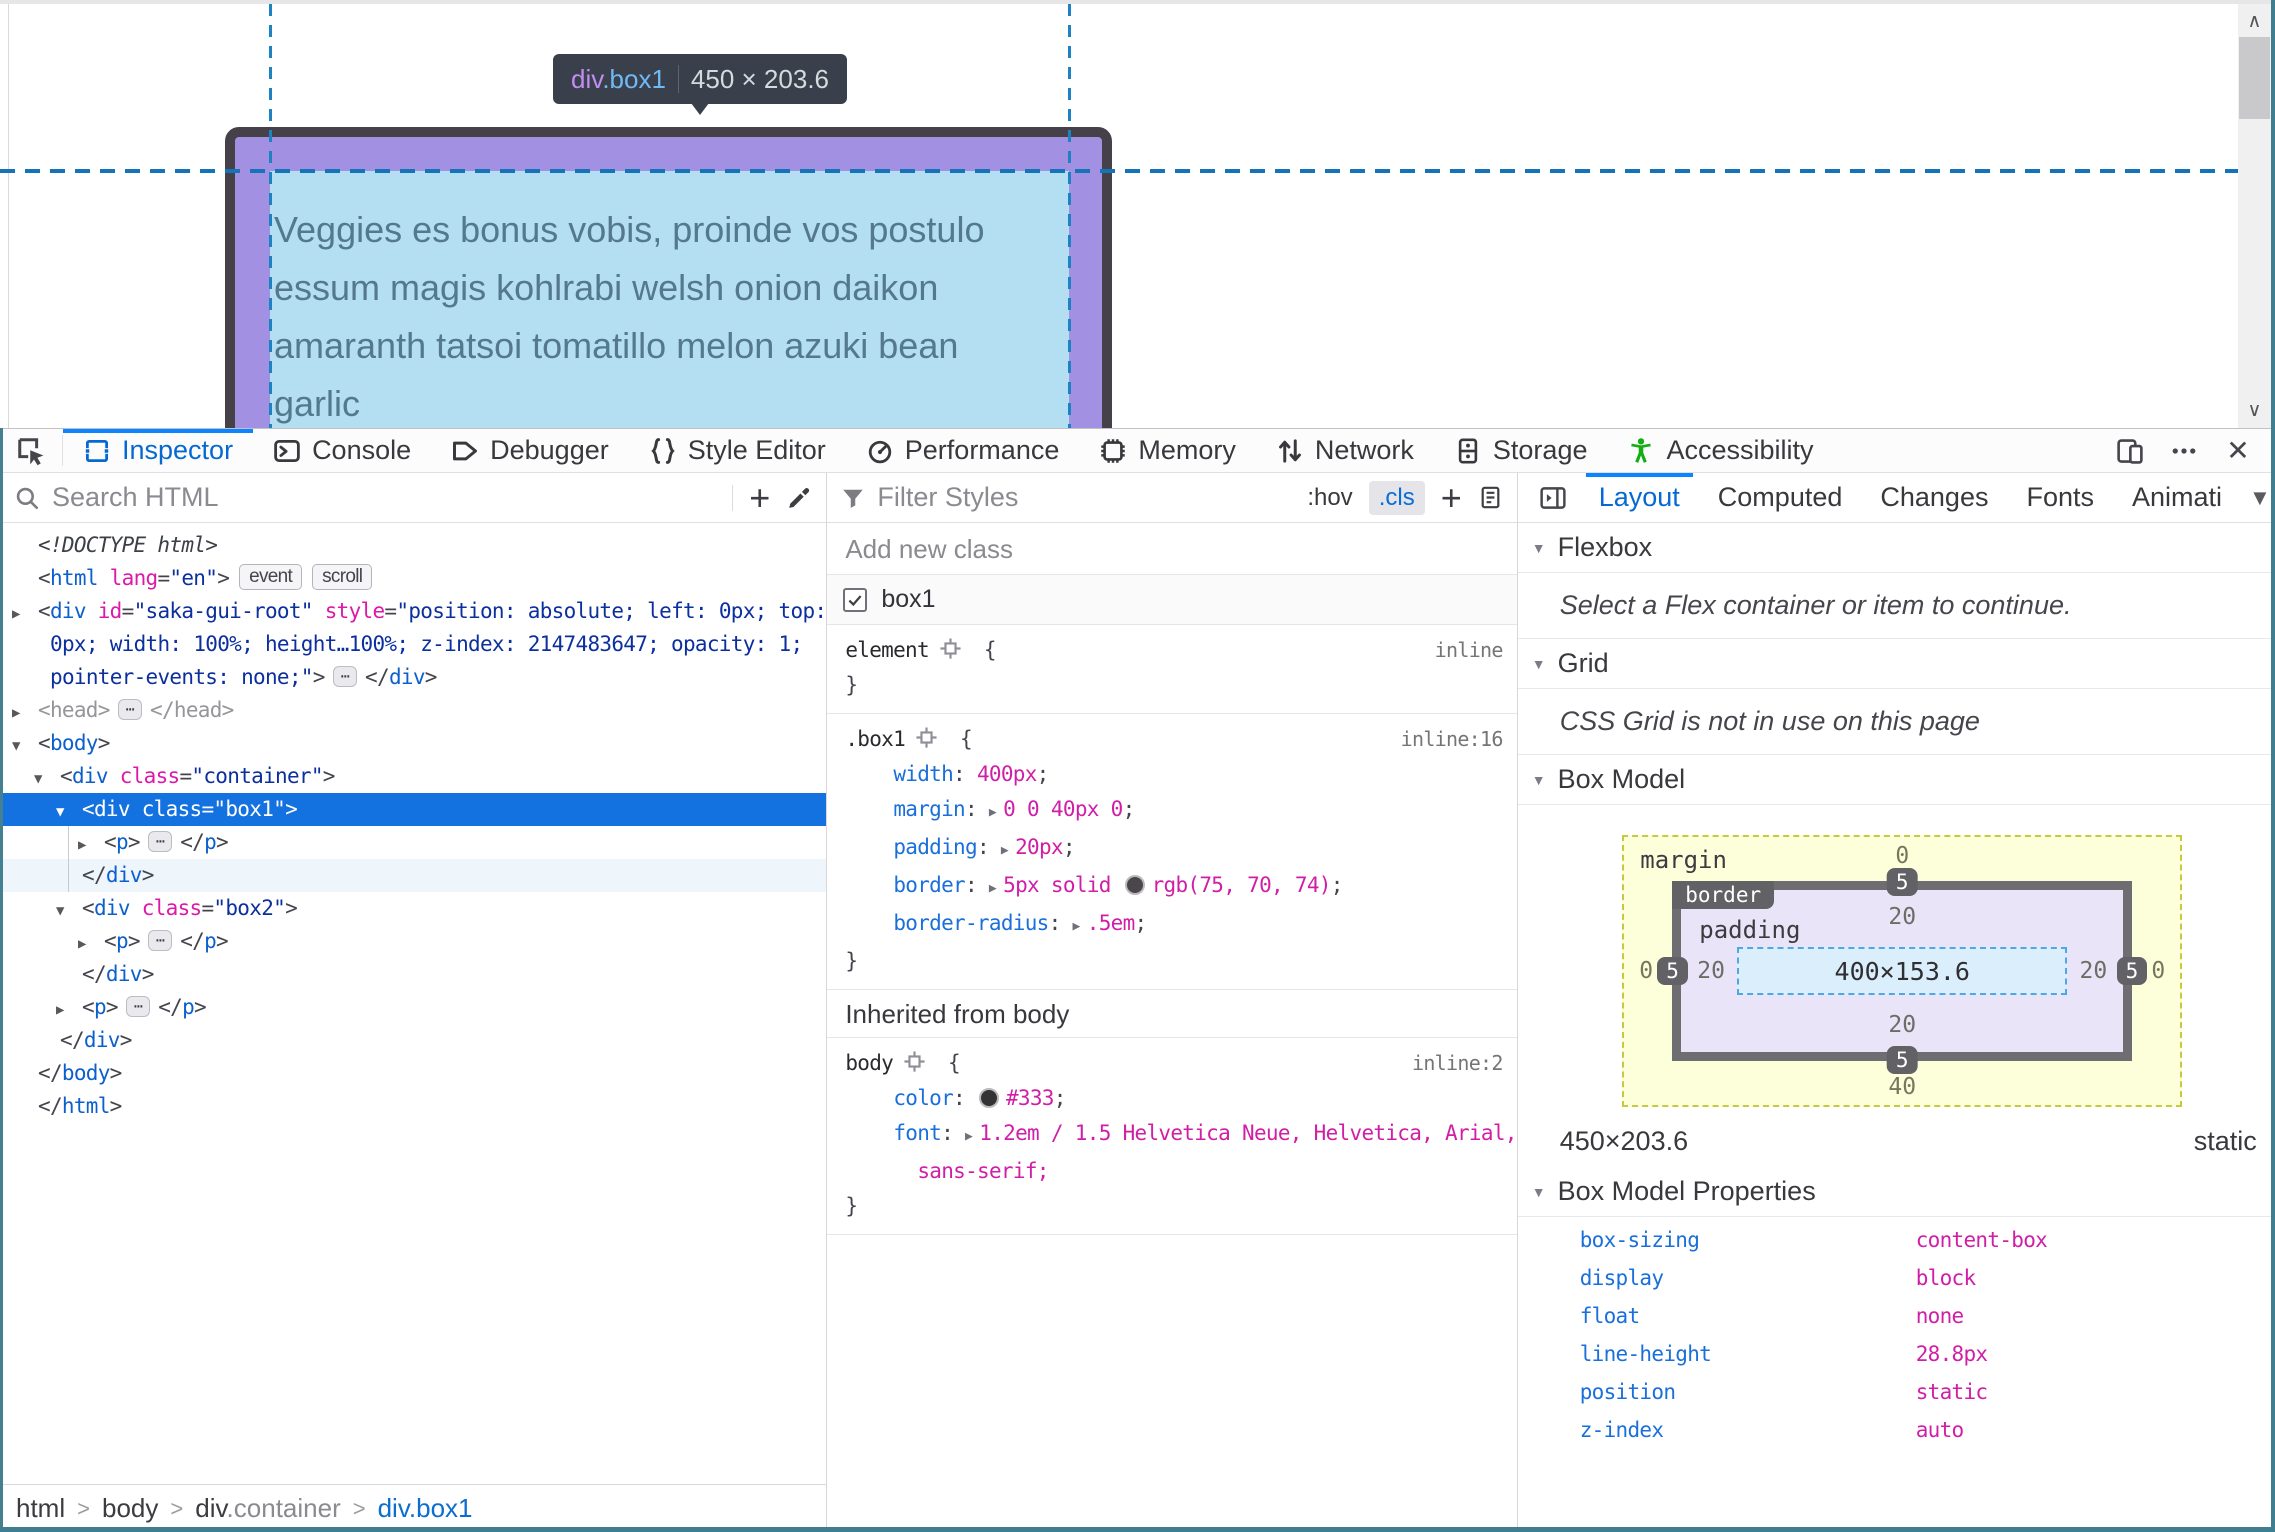 The height and width of the screenshot is (1532, 2275). What do you see at coordinates (1720, 450) in the screenshot?
I see `tab-accessibility: Accessibility` at bounding box center [1720, 450].